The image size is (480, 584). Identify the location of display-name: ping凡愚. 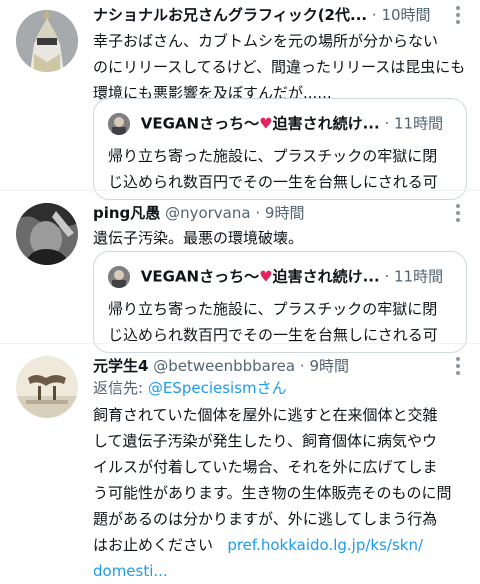
(126, 213).